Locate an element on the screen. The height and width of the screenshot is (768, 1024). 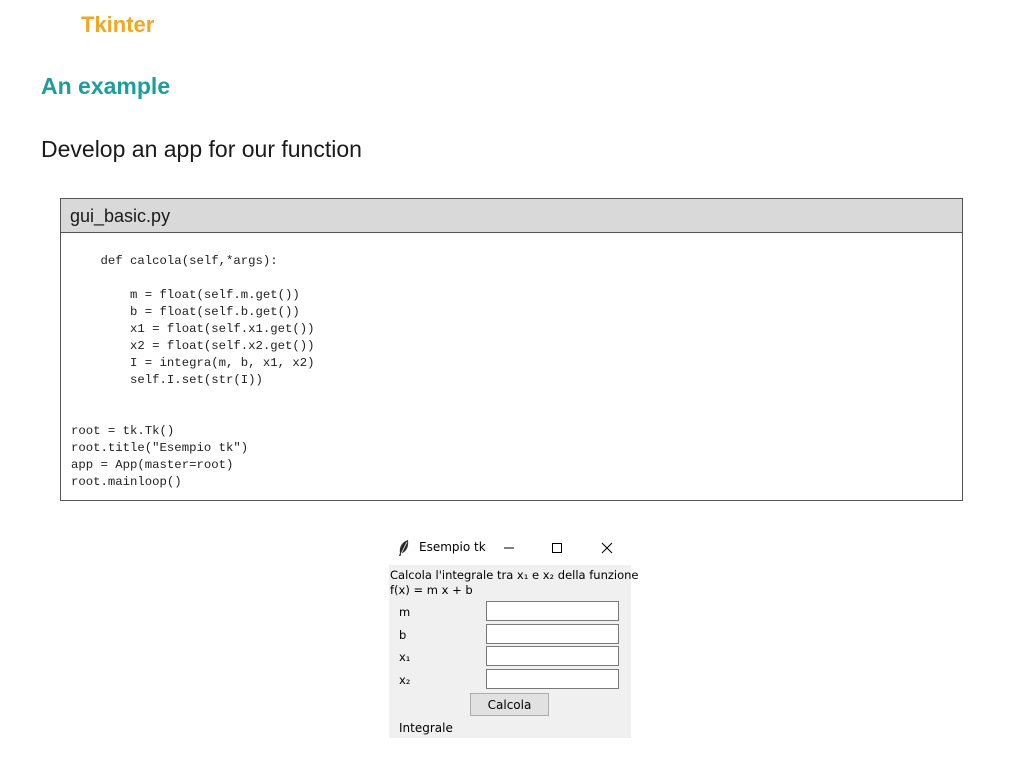
code-line: b = float(self.b.get()) is located at coordinates (185, 312).